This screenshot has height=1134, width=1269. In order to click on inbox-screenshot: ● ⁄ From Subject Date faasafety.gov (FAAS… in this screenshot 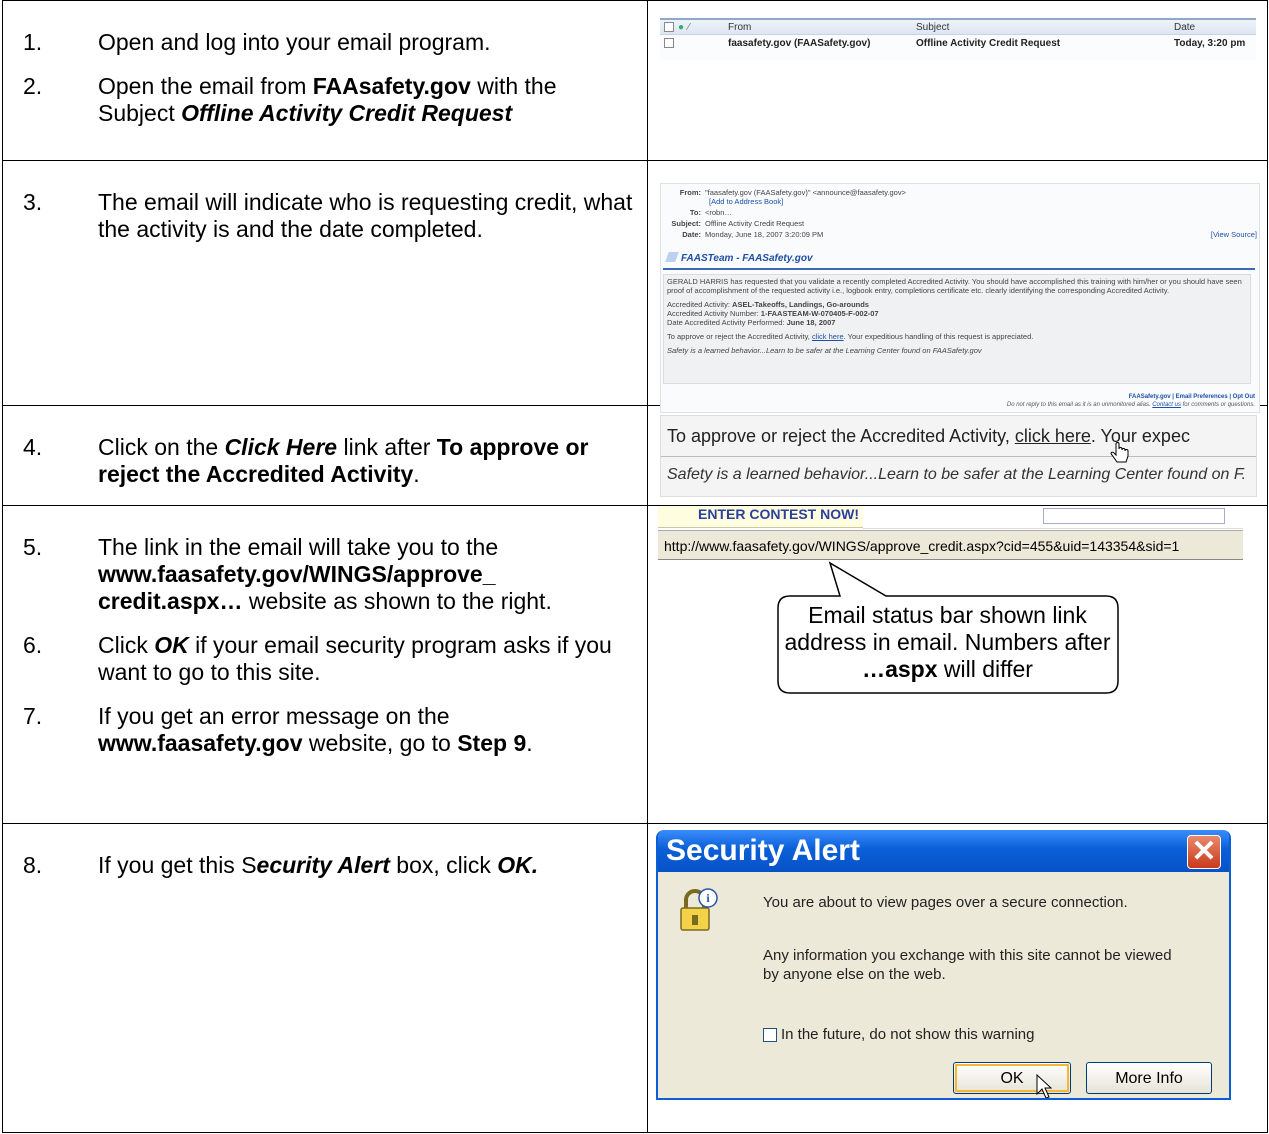, I will do `click(957, 80)`.